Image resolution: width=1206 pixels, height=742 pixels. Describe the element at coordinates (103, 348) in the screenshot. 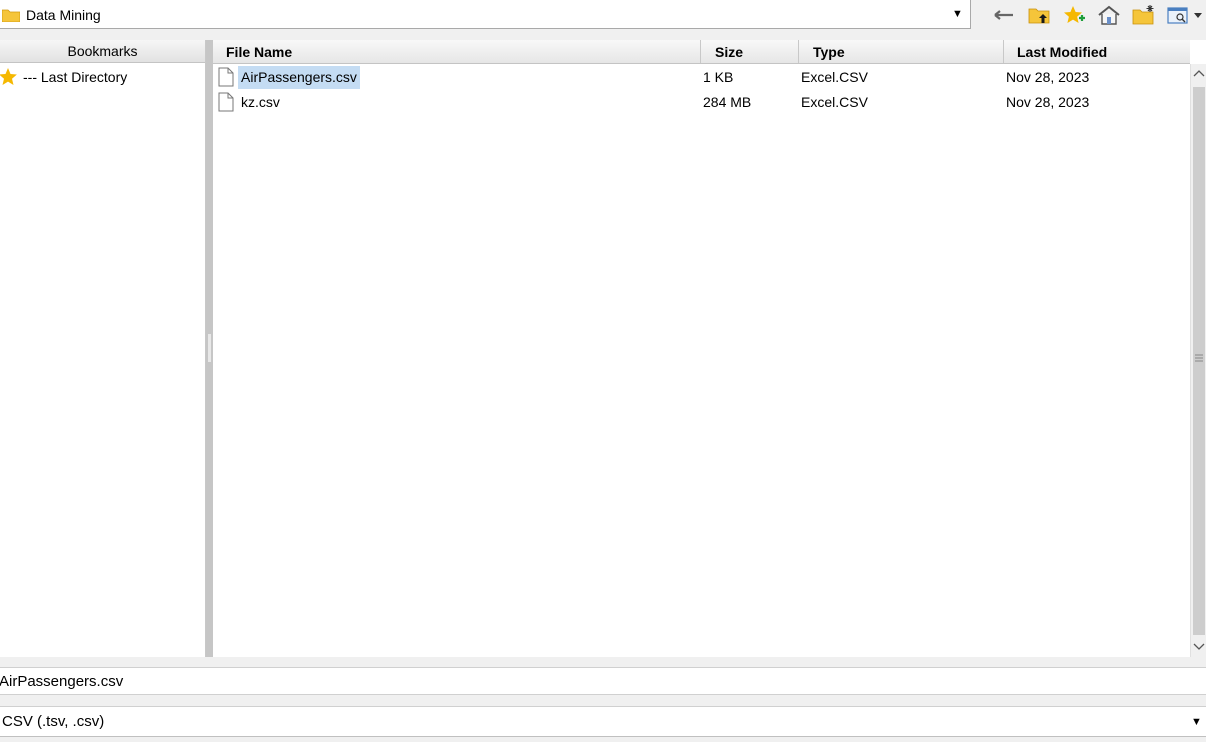

I see `bookmarks-pane: Bookmarks --- Last Directory` at that location.